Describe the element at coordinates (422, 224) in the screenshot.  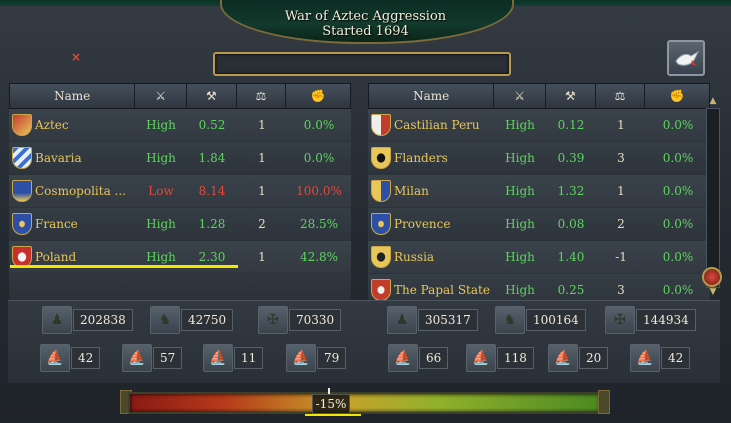
I see `country-name: Provence` at that location.